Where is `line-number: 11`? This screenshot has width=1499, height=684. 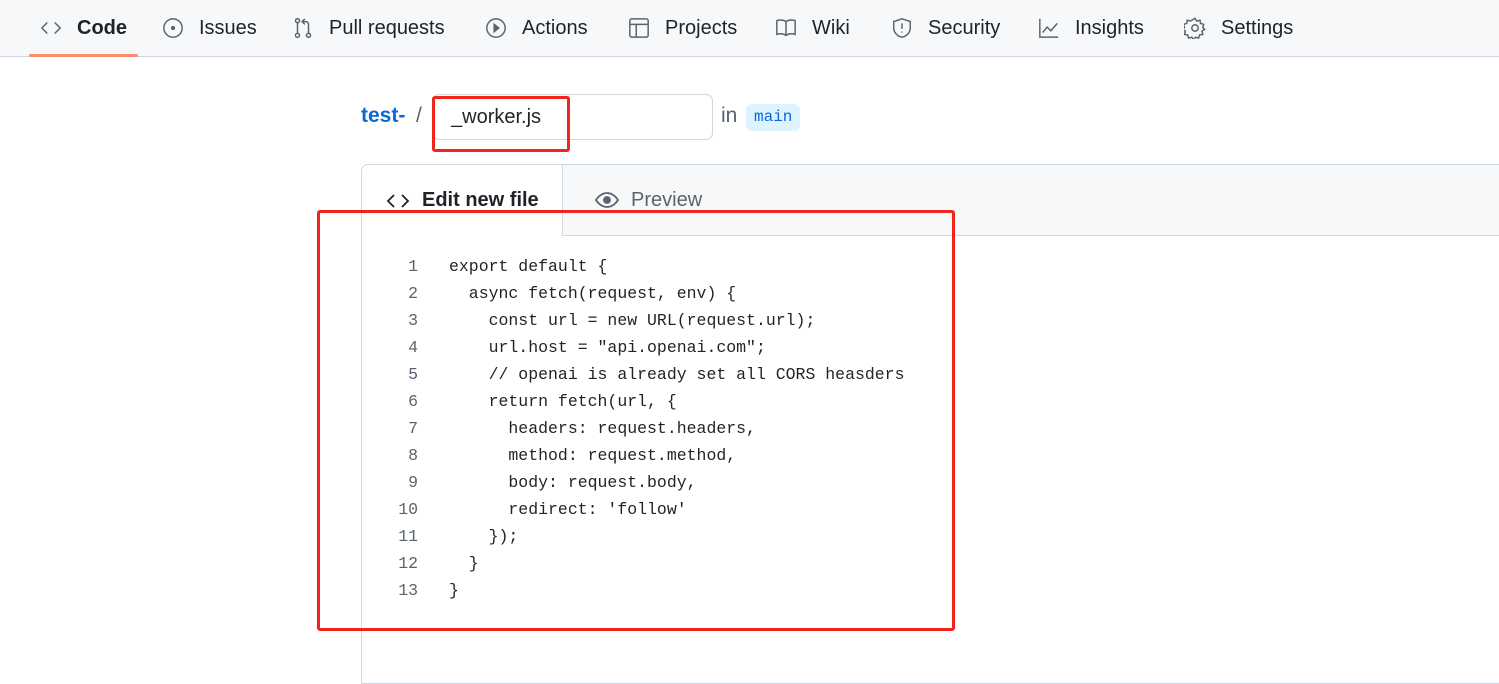
line-number: 11 is located at coordinates (408, 536).